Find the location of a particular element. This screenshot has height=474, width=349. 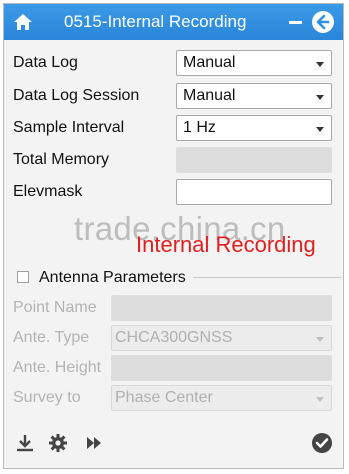

ante-type-row: Ante. Type CHCA300GNSS is located at coordinates (173, 339).